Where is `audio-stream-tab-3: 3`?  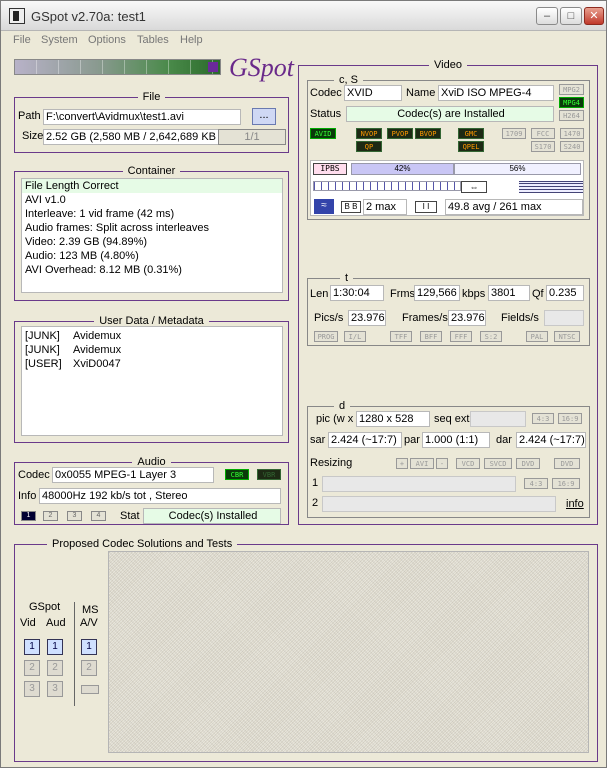
audio-stream-tab-3: 3 is located at coordinates (74, 516).